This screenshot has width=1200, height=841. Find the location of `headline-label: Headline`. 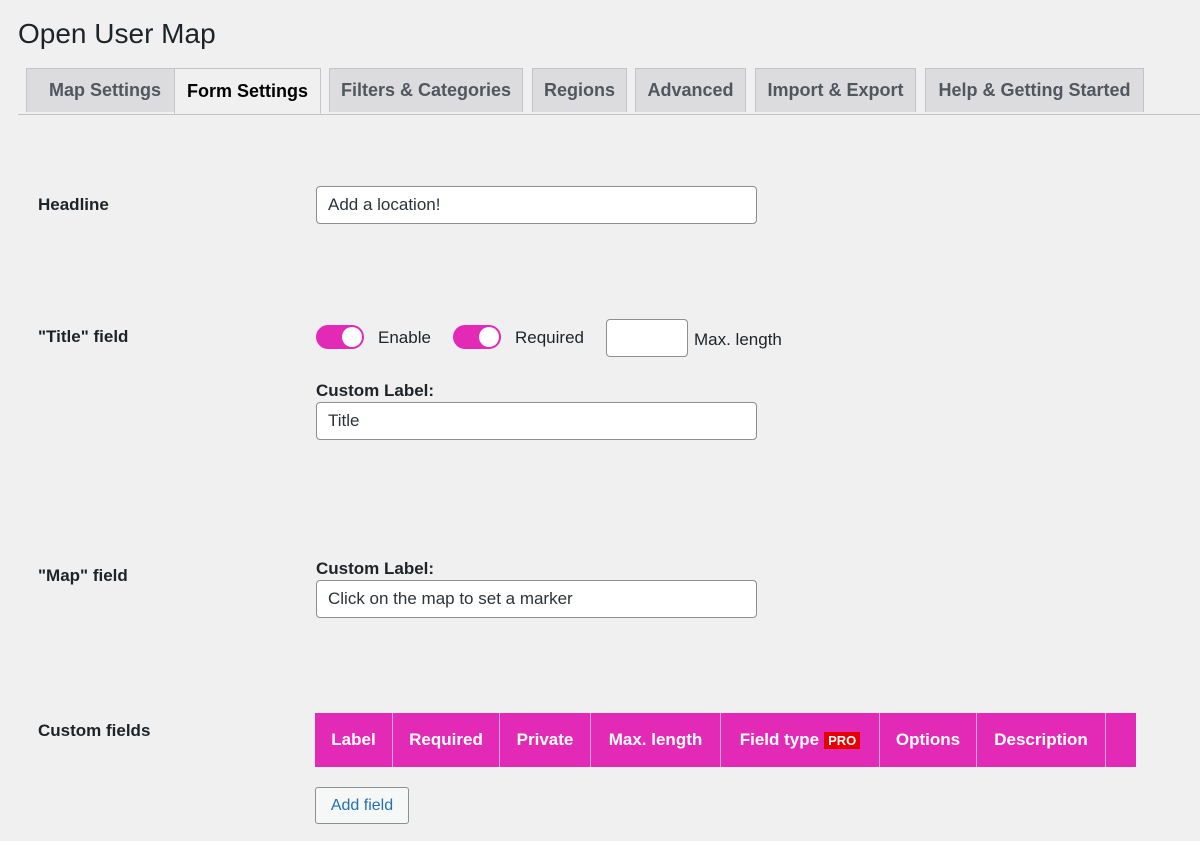

headline-label: Headline is located at coordinates (73, 204).